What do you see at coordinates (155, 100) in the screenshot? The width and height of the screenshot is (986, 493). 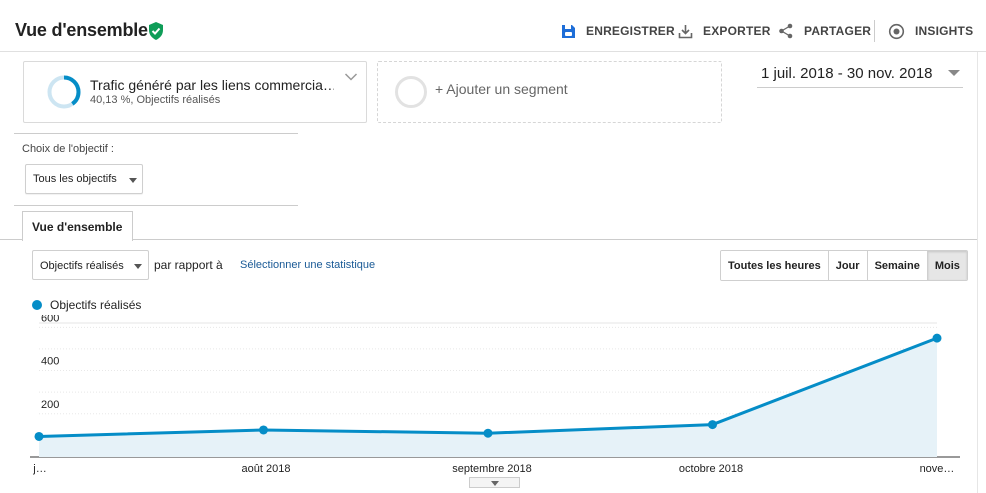 I see `segment-stat: 40,13 %, Objectifs réalisés` at bounding box center [155, 100].